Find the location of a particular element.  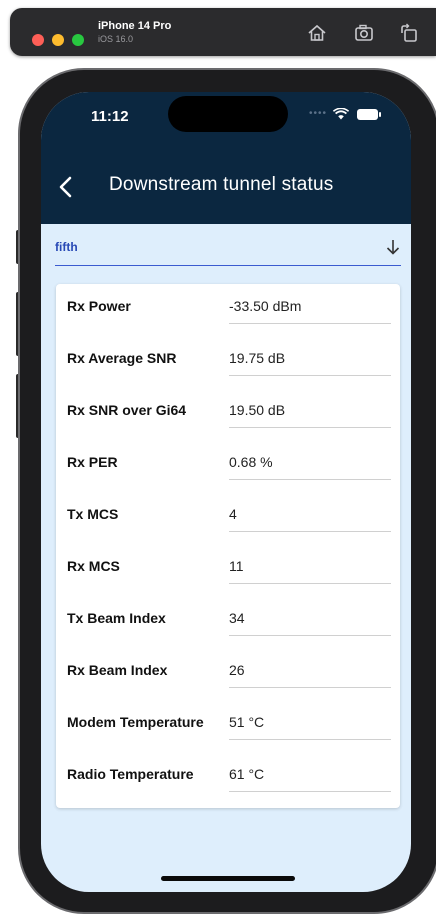

metric-row: Radio Temperature 61 °C is located at coordinates (229, 782).